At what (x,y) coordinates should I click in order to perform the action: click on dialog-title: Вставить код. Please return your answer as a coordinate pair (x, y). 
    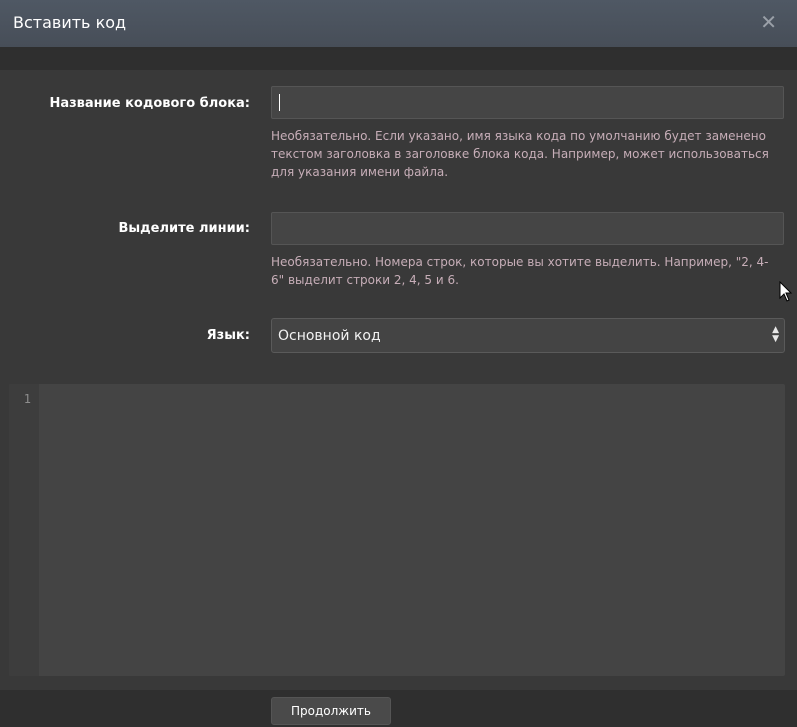
    Looking at the image, I should click on (70, 22).